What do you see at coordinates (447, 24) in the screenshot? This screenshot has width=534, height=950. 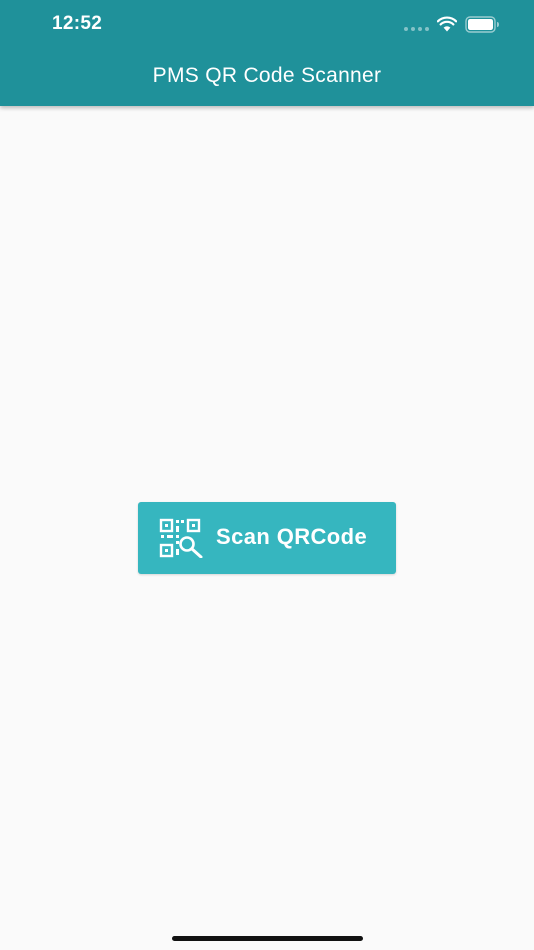 I see `wifi-icon` at bounding box center [447, 24].